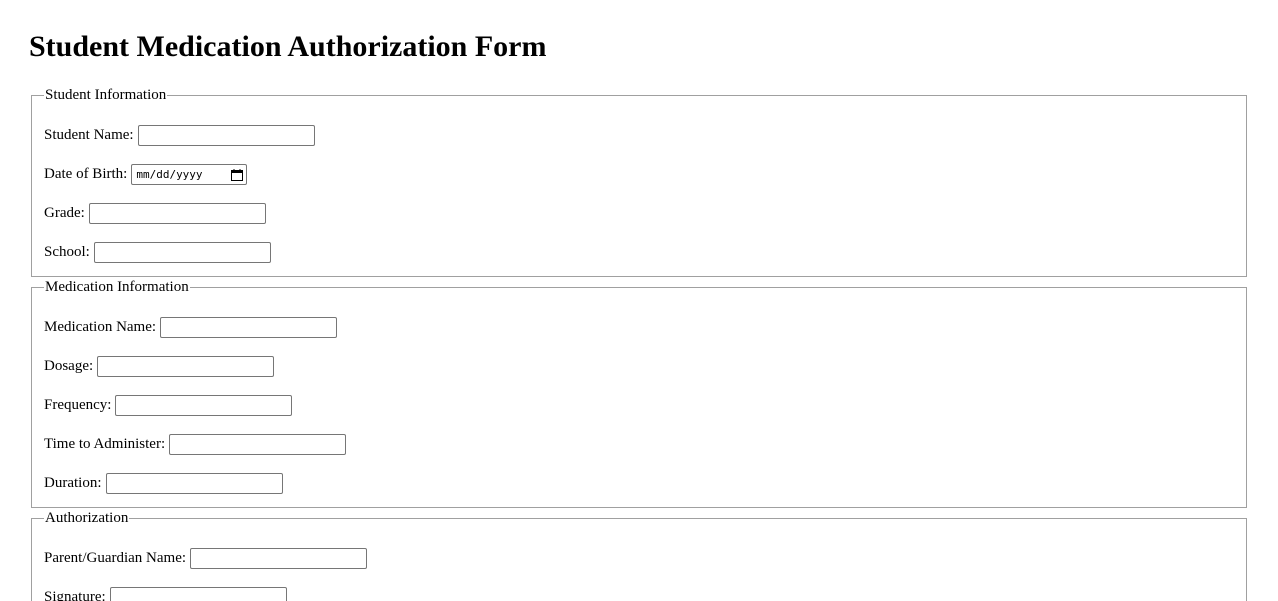 The height and width of the screenshot is (601, 1278). What do you see at coordinates (237, 174) in the screenshot?
I see `calendar-icon` at bounding box center [237, 174].